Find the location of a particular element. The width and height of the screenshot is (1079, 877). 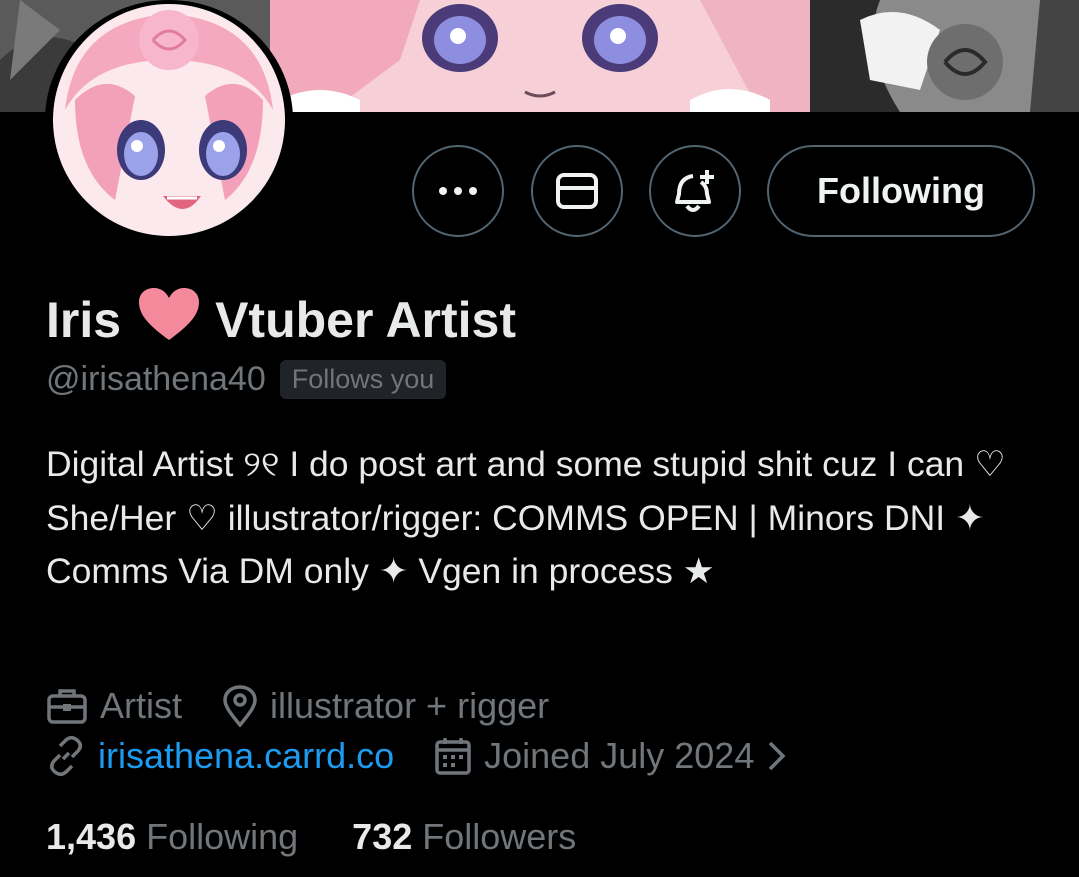

more-button is located at coordinates (458, 191).